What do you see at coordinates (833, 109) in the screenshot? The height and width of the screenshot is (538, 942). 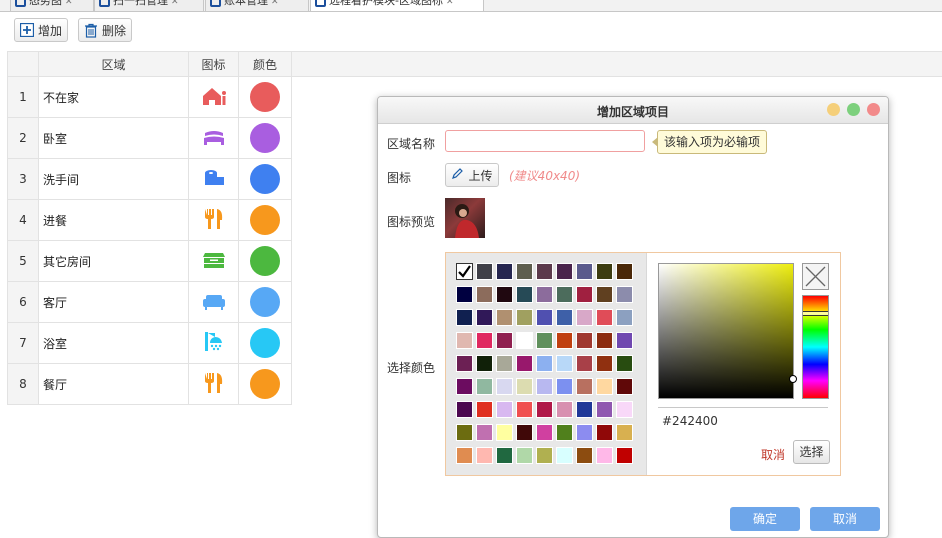 I see `minimize-button` at bounding box center [833, 109].